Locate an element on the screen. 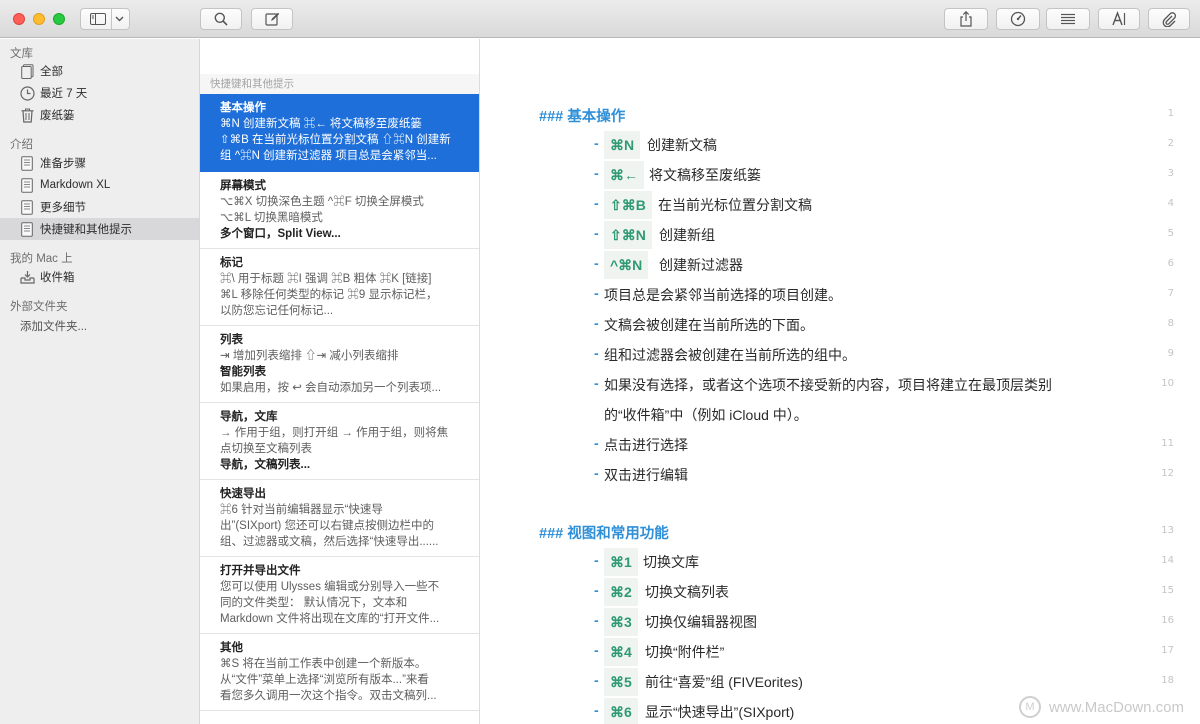  paragraph-text: 双击进行编辑 is located at coordinates (646, 475).